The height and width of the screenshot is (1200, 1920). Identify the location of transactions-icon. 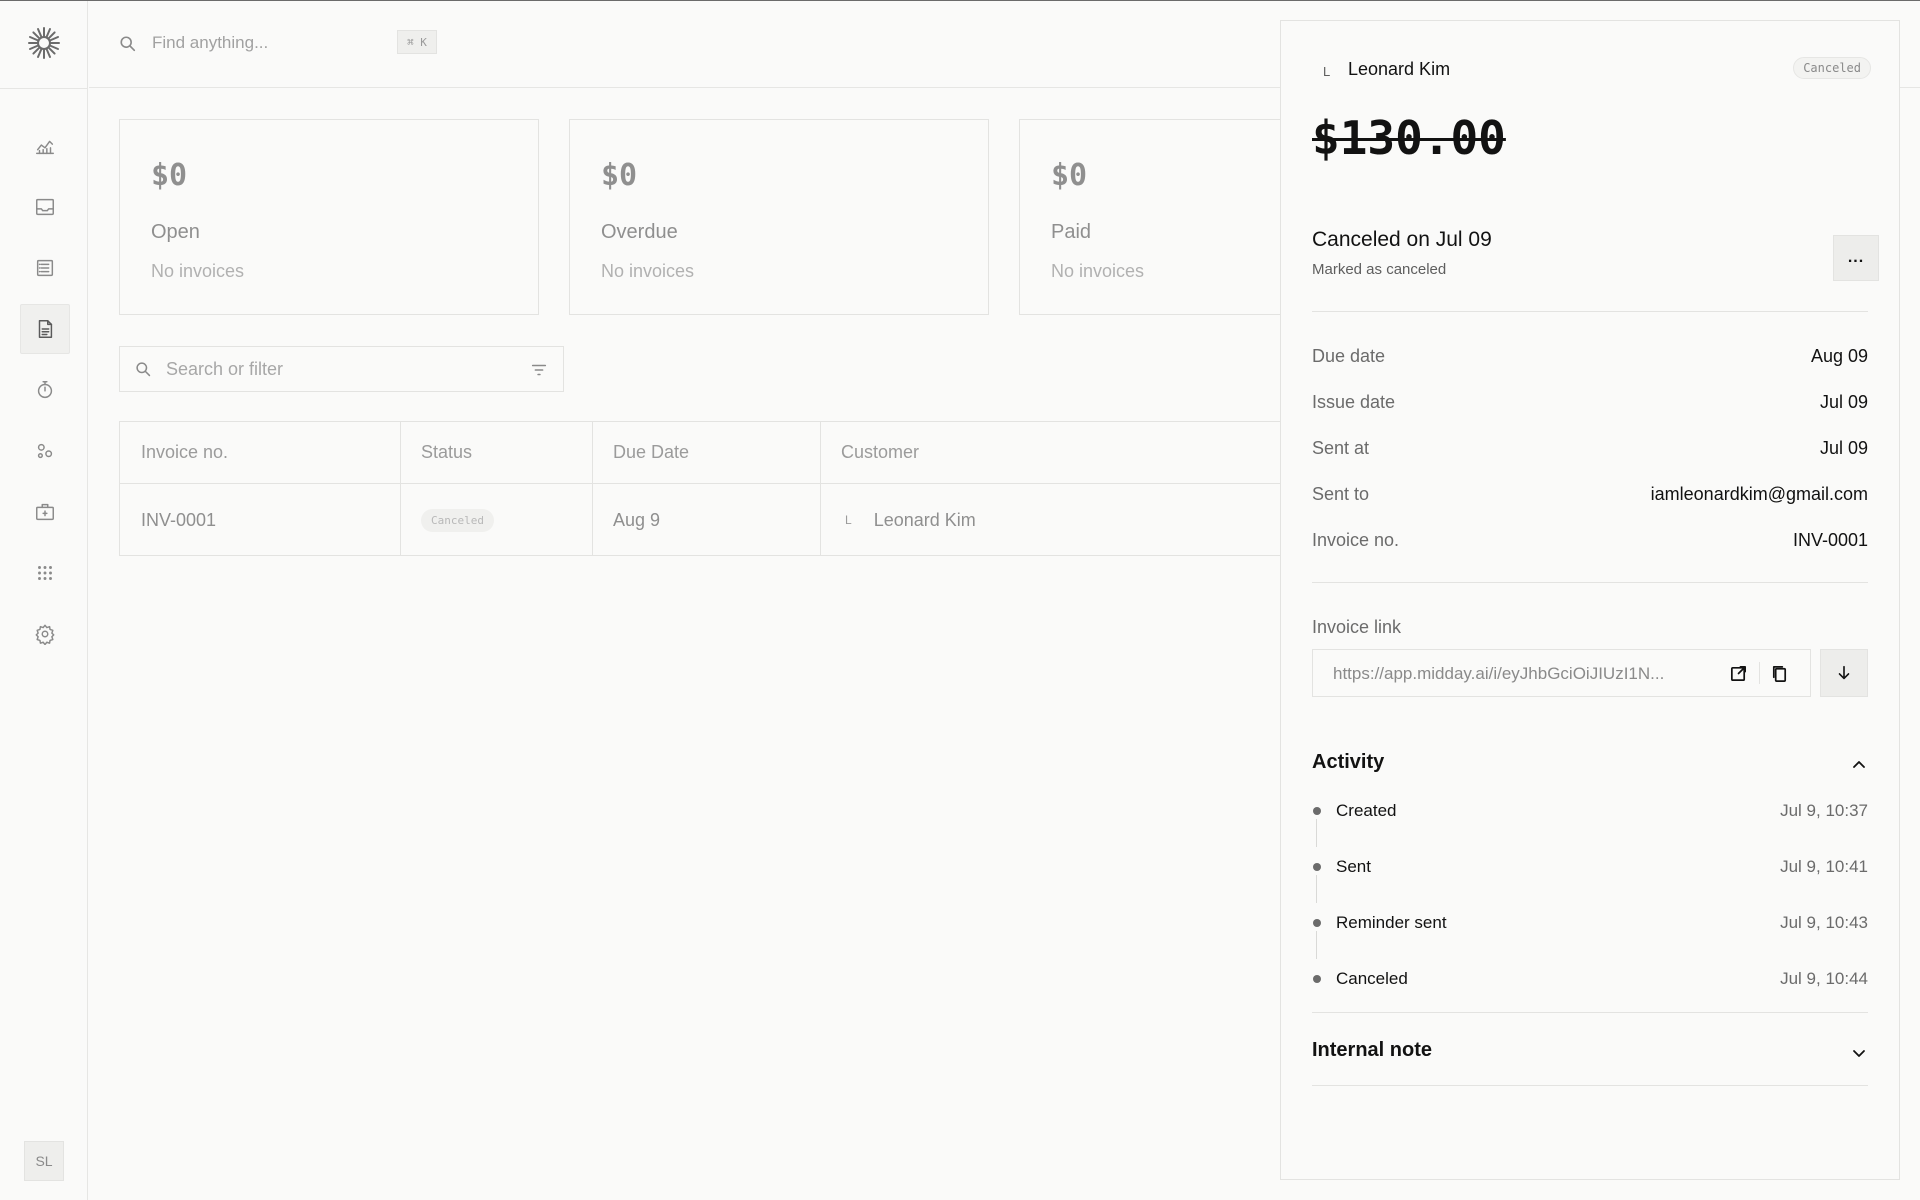
(45, 268).